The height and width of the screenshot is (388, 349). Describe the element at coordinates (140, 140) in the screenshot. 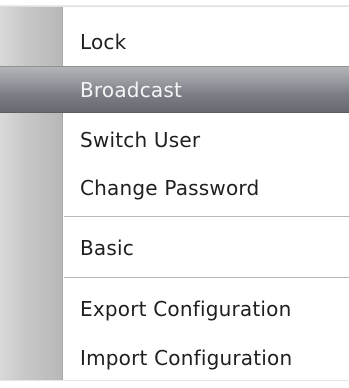

I see `menu-item-label: Switch User` at that location.